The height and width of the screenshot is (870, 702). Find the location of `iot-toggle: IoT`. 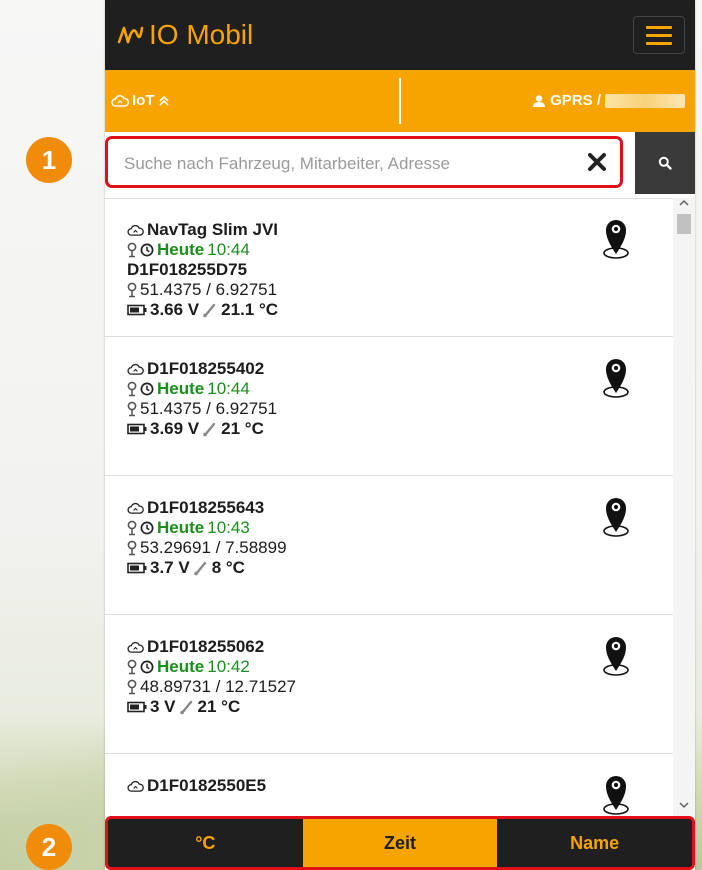

iot-toggle: IoT is located at coordinates (140, 100).